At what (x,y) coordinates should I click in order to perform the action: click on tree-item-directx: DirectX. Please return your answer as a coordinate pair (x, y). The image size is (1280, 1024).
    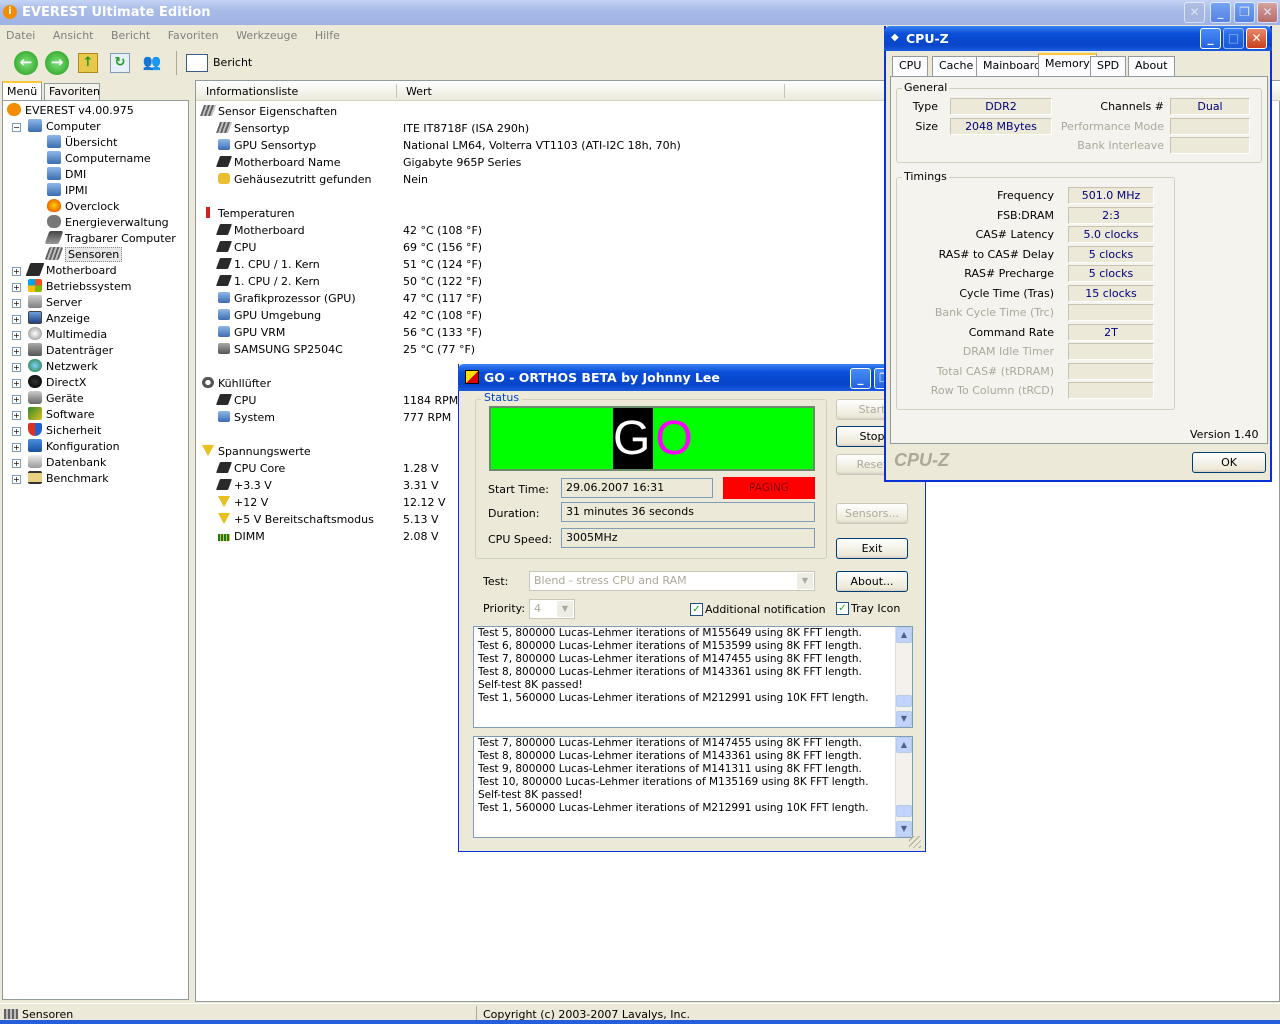
    Looking at the image, I should click on (57, 383).